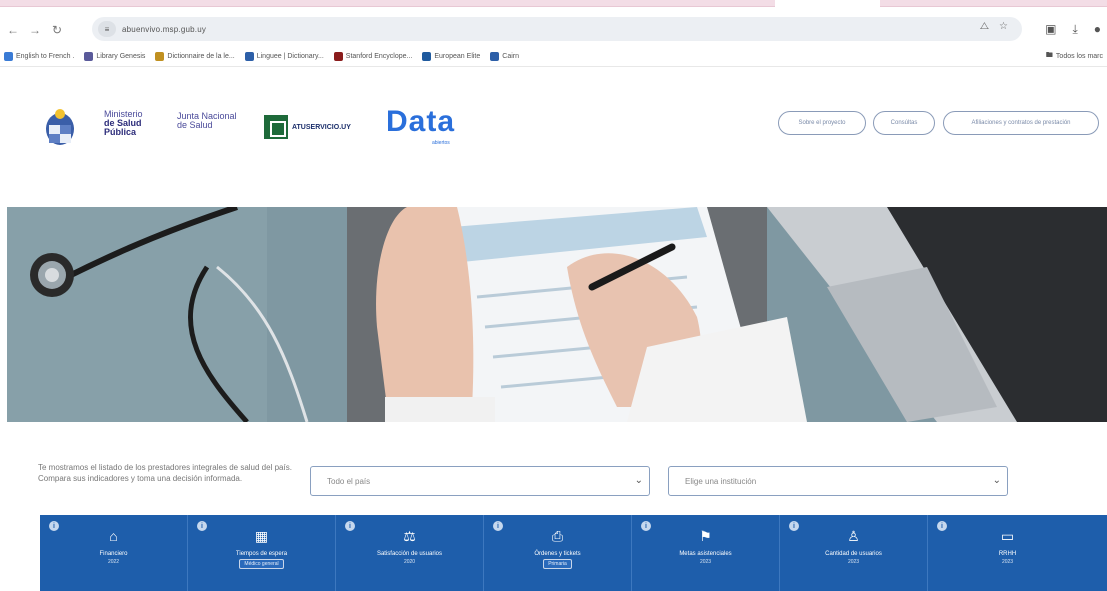  I want to click on tab-bar-segment, so click(993, 3).